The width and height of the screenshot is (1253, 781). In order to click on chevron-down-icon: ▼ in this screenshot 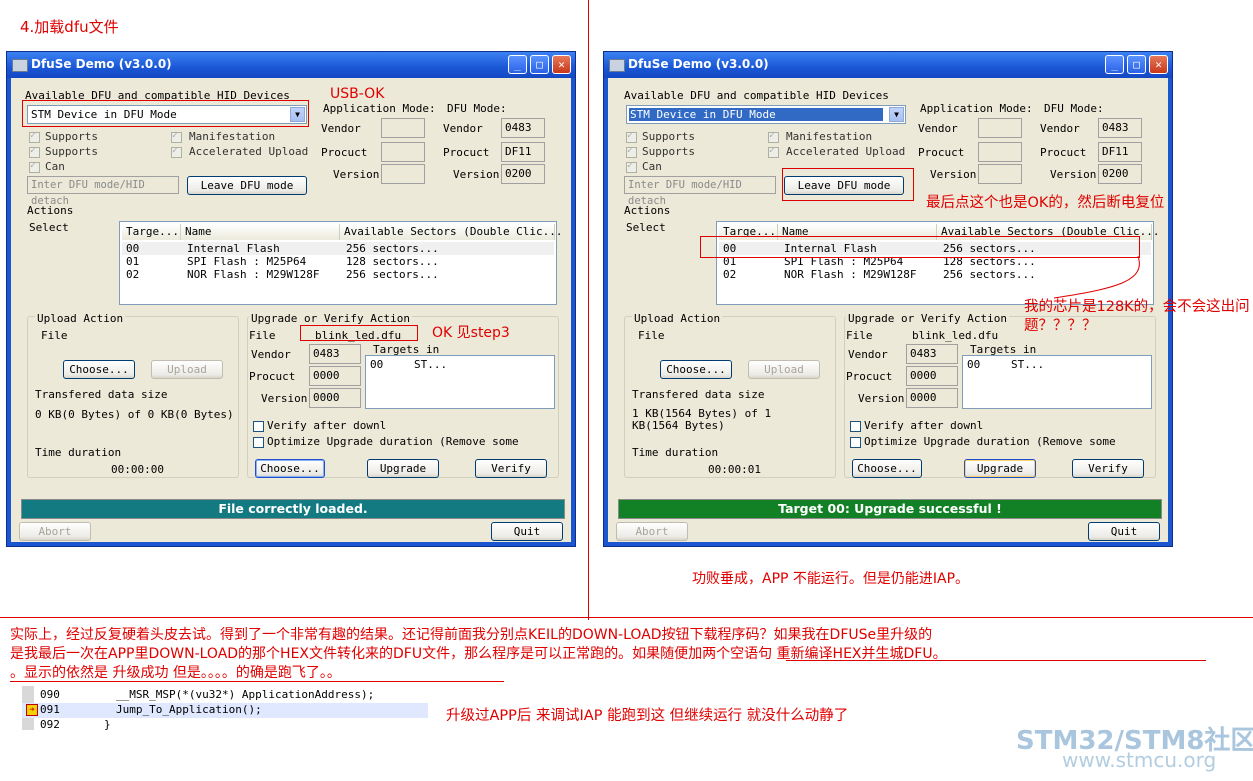, I will do `click(896, 114)`.